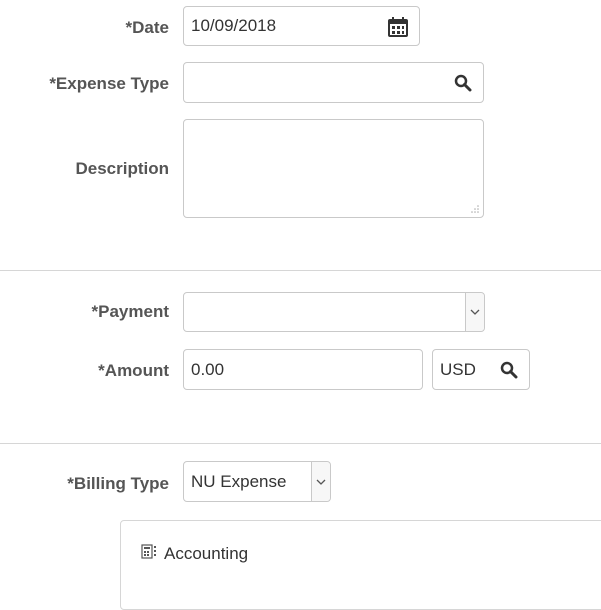  Describe the element at coordinates (360, 565) in the screenshot. I see `accounting-panel: Accounting` at that location.